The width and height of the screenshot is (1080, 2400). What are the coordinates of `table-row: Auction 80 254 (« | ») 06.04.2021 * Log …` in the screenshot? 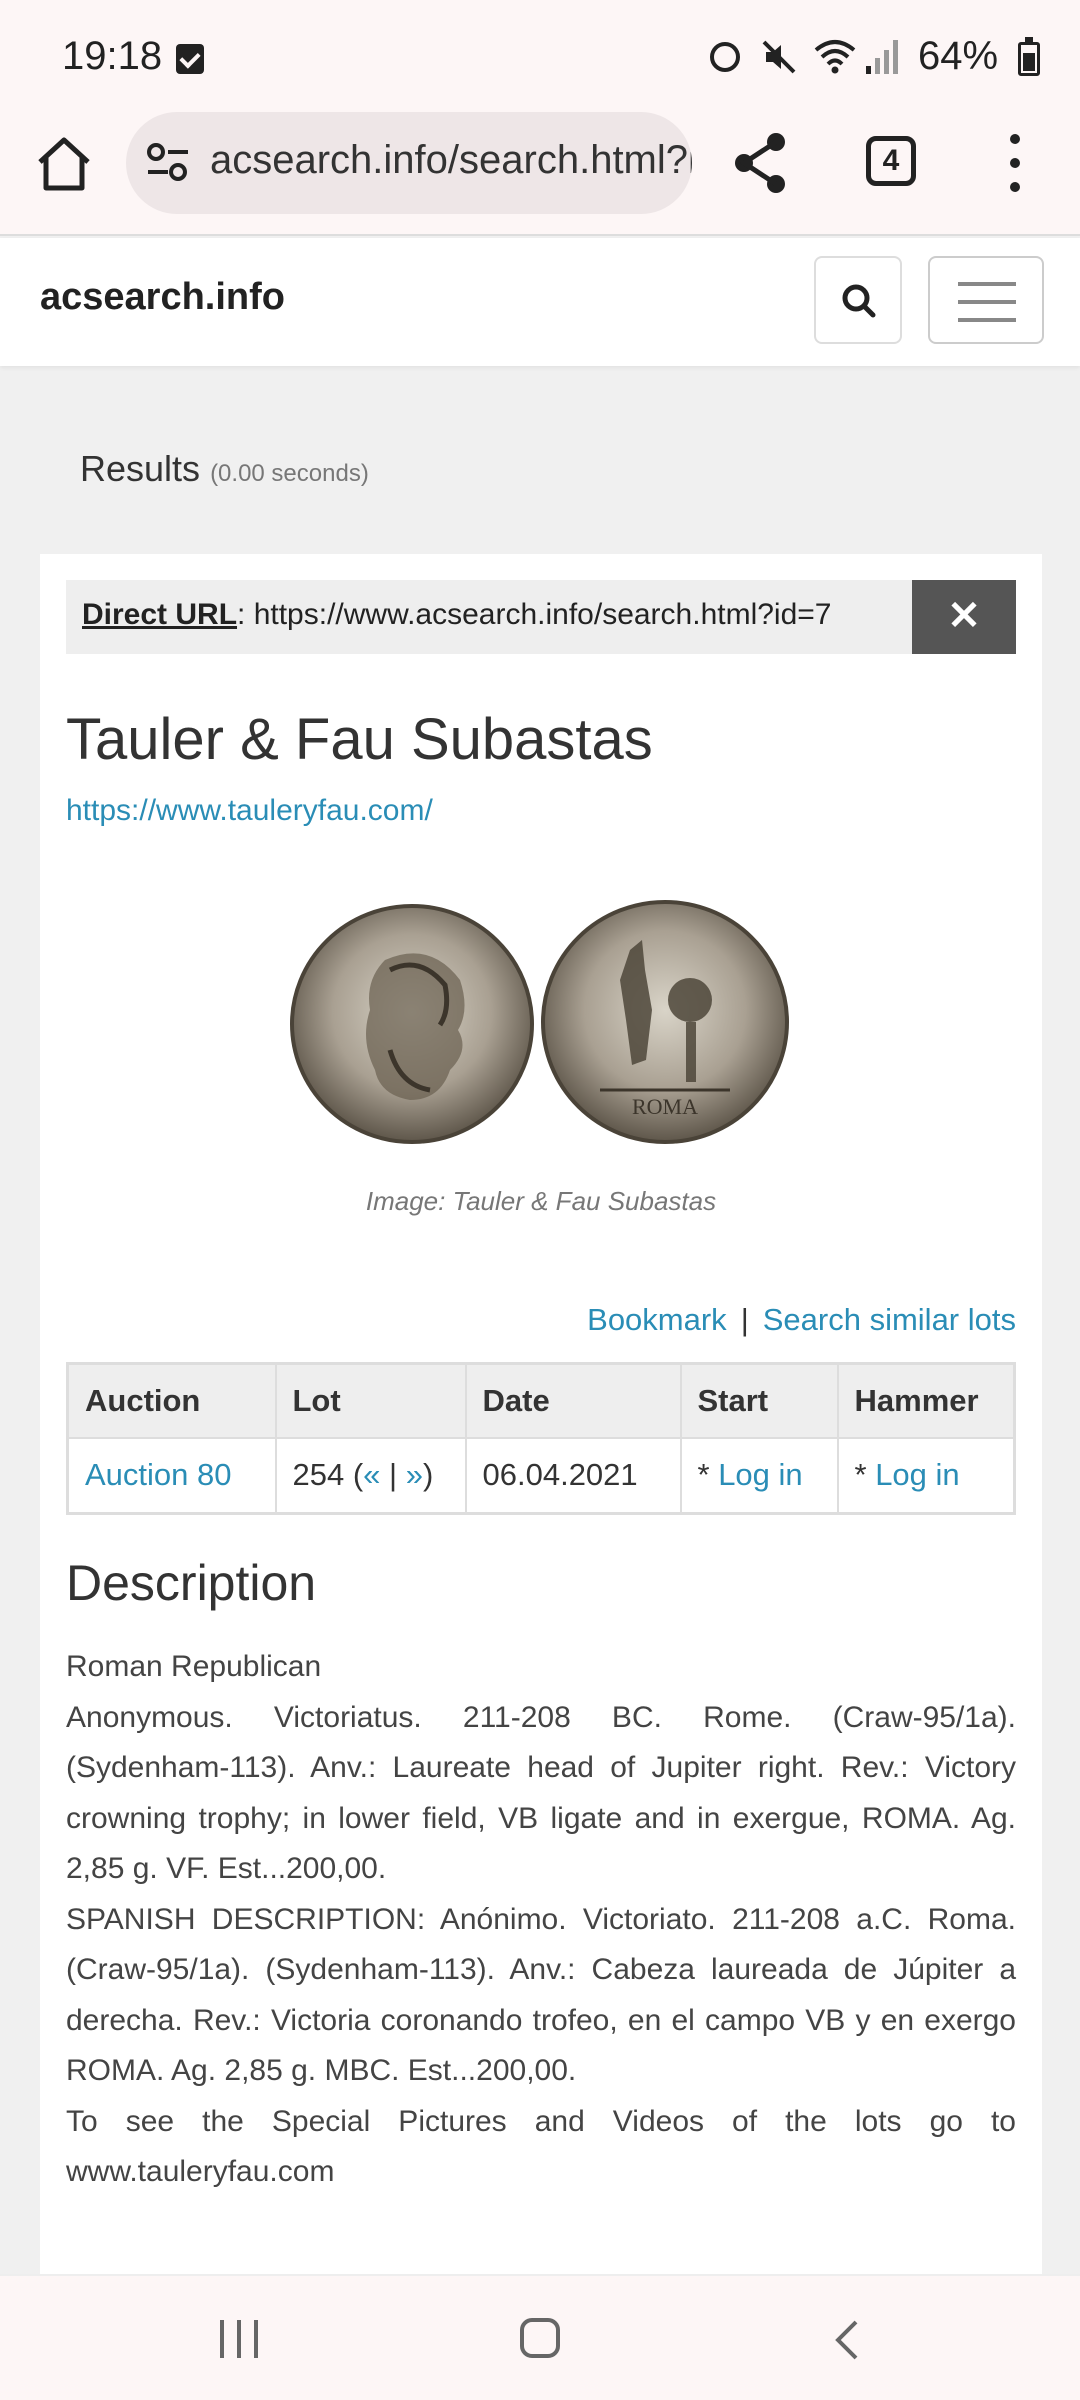 It's located at (541, 1475).